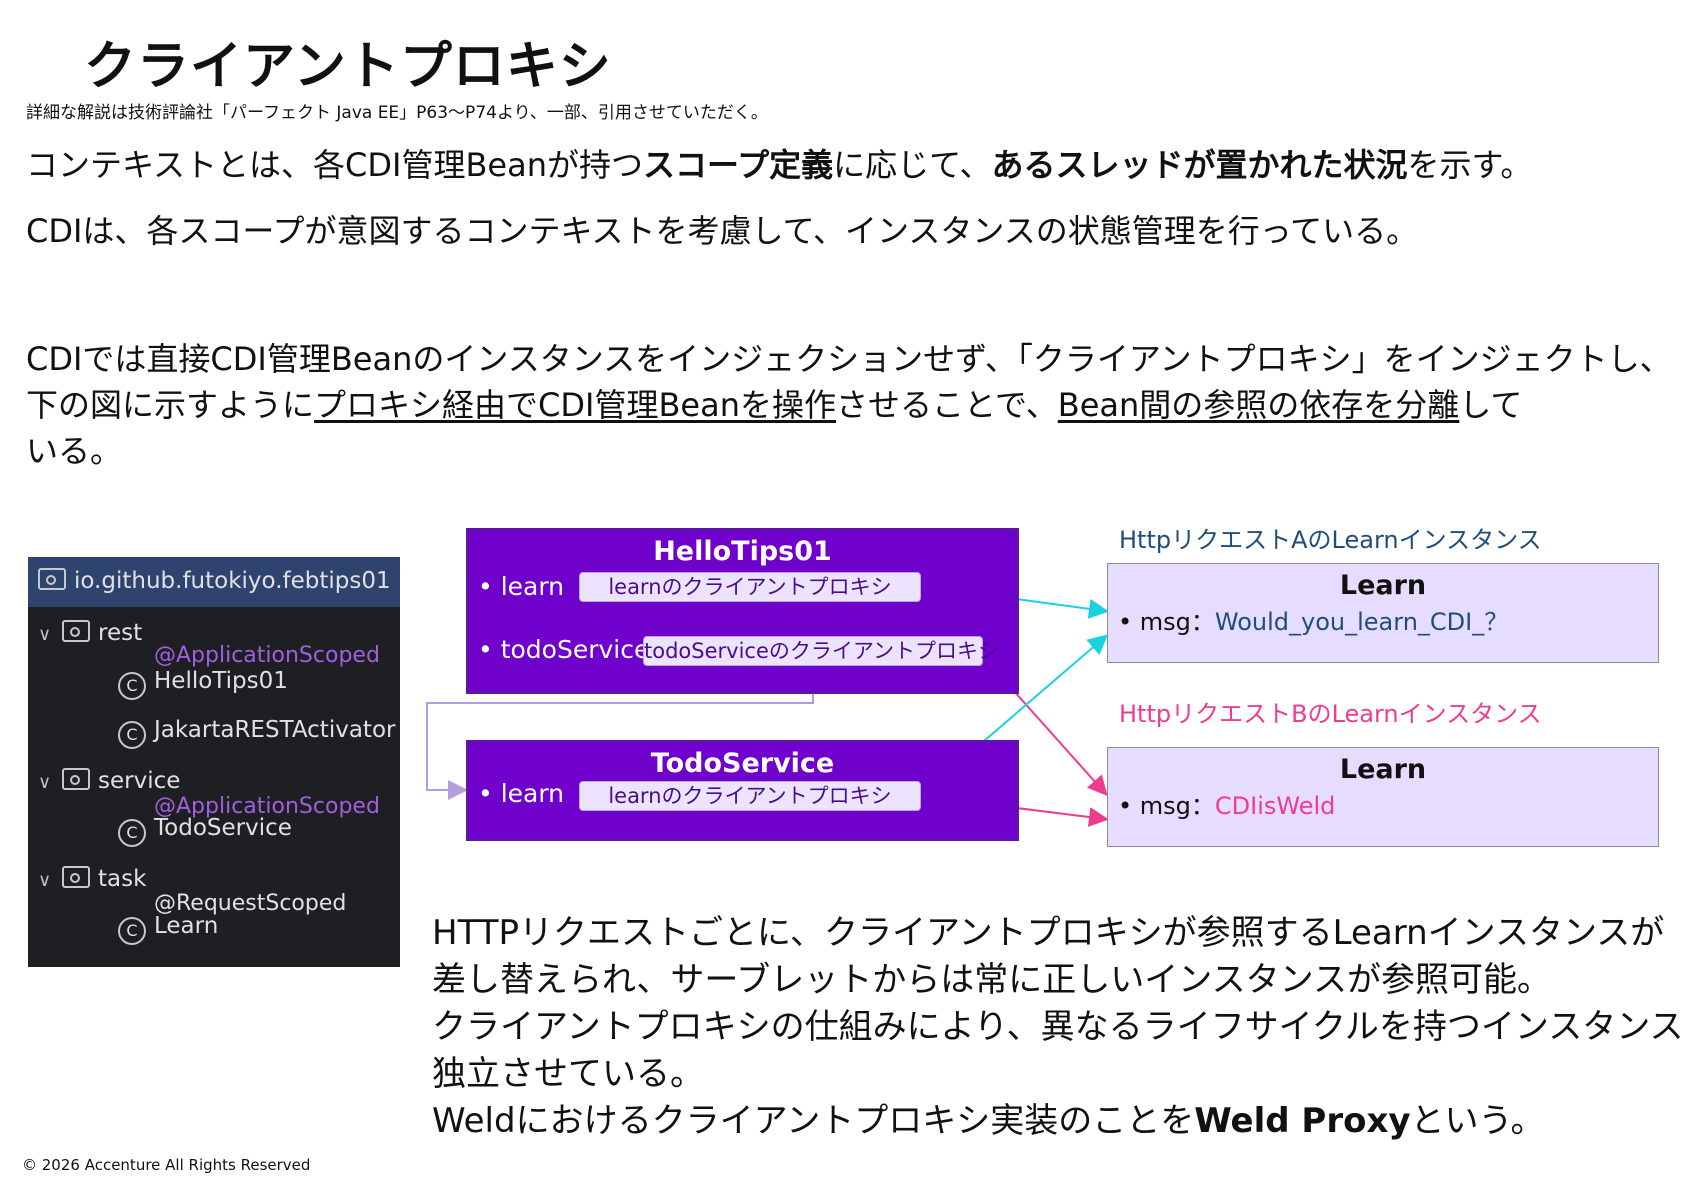 The image size is (1684, 1191). Describe the element at coordinates (742, 551) in the screenshot. I see `bean-title: HelloTips01` at that location.